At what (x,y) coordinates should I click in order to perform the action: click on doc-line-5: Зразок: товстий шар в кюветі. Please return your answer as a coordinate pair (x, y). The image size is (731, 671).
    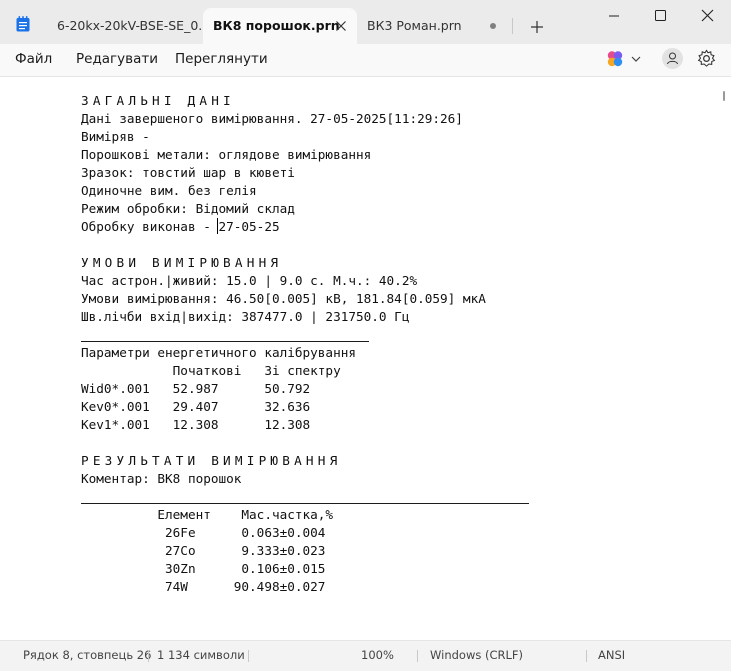
    Looking at the image, I should click on (188, 172).